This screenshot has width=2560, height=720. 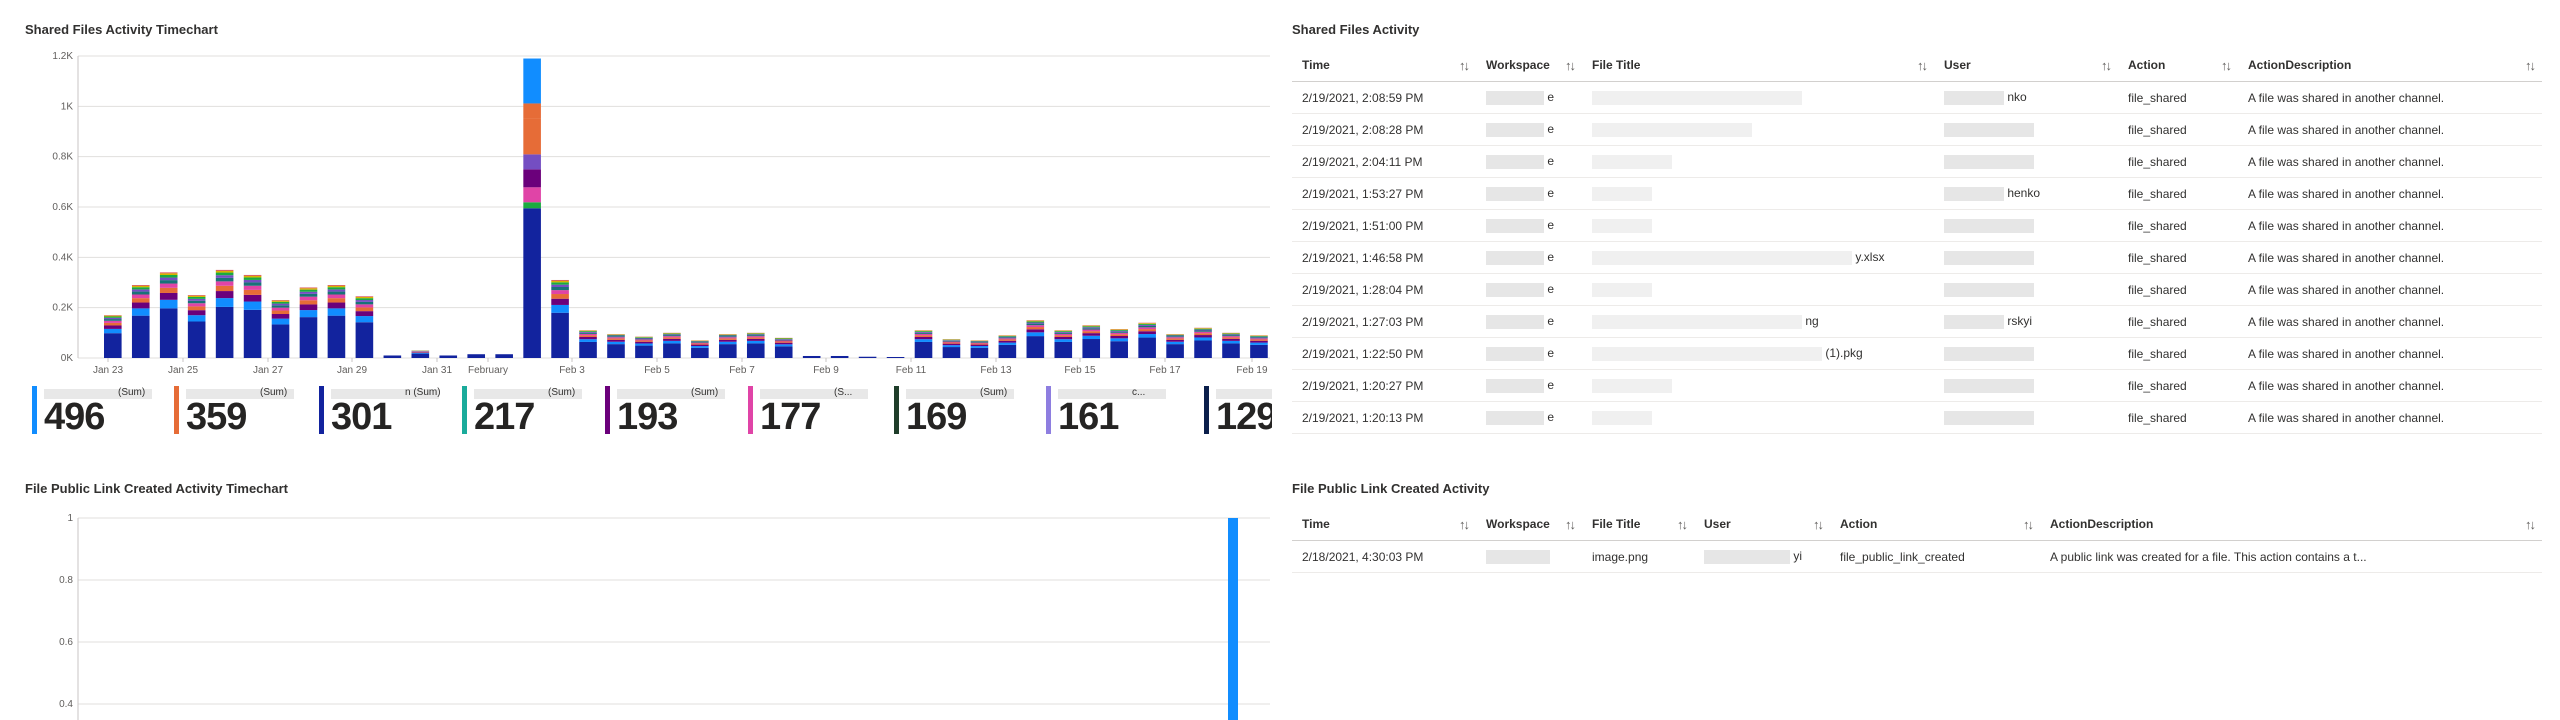 What do you see at coordinates (1233, 619) in the screenshot?
I see `chart-bar` at bounding box center [1233, 619].